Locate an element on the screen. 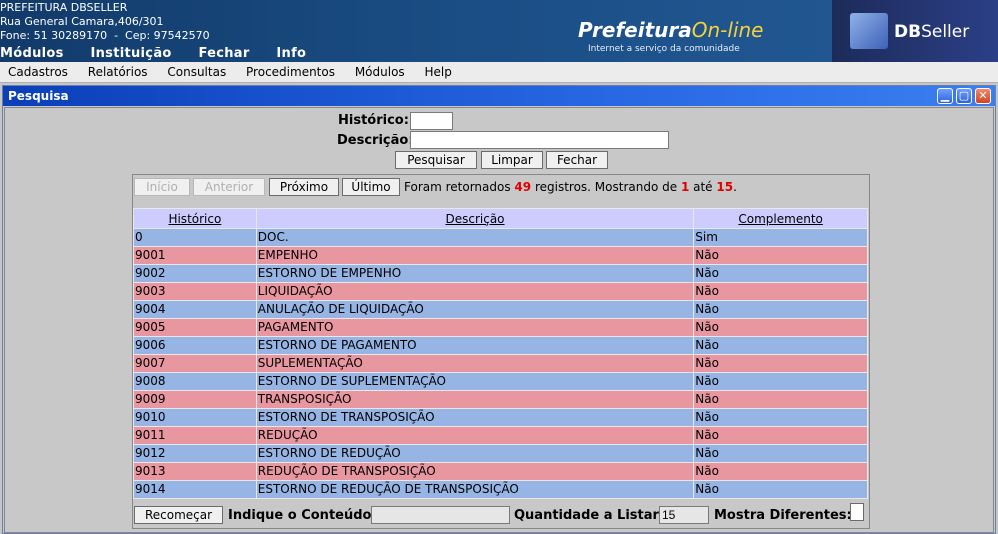 The image size is (998, 534). table-row: 9011 REDUÇÃO Não is located at coordinates (500, 435).